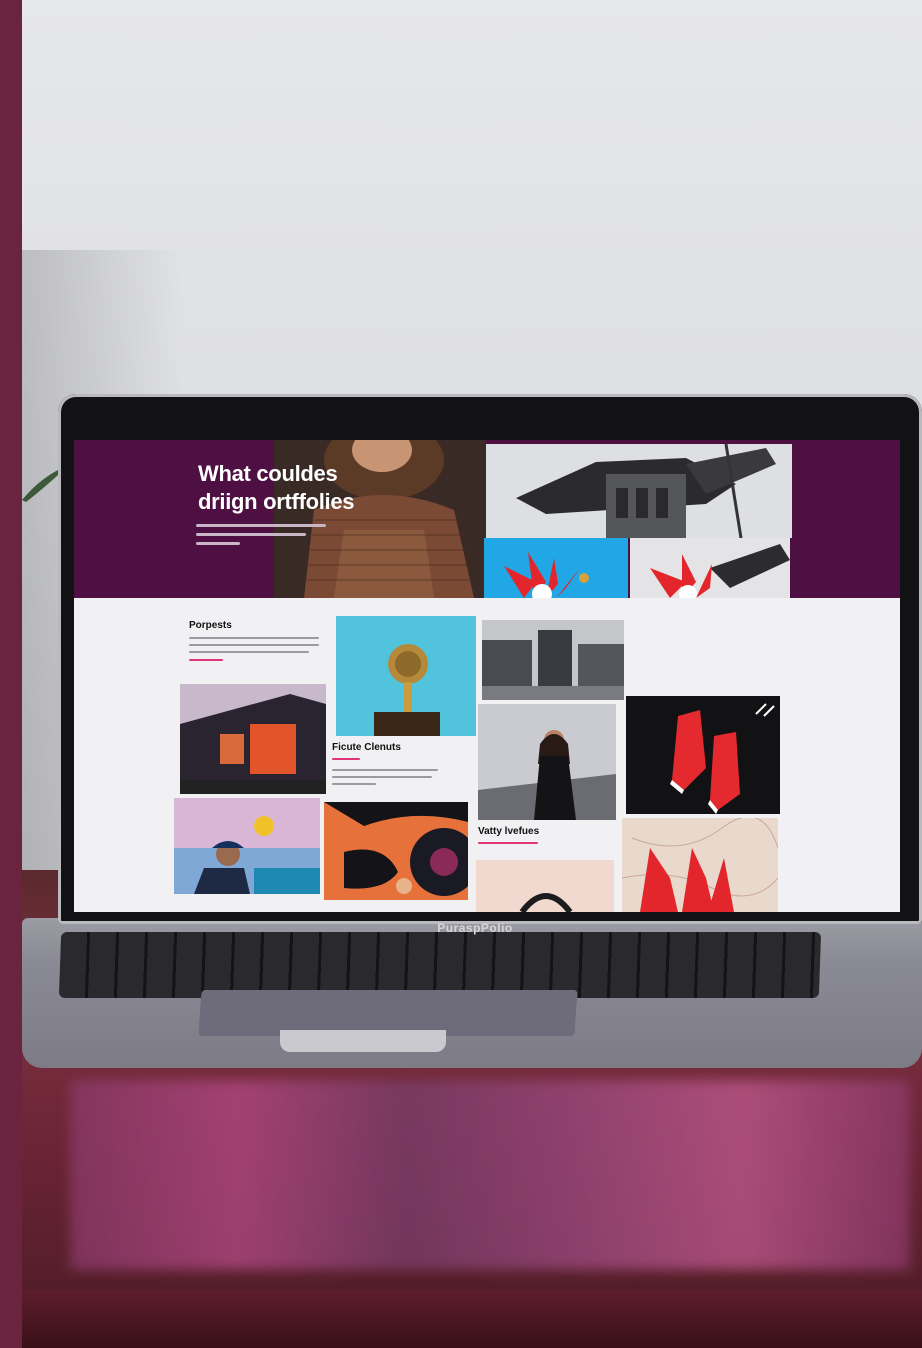 This screenshot has width=922, height=1348. Describe the element at coordinates (363, 1041) in the screenshot. I see `laptop-hinge-notch` at that location.